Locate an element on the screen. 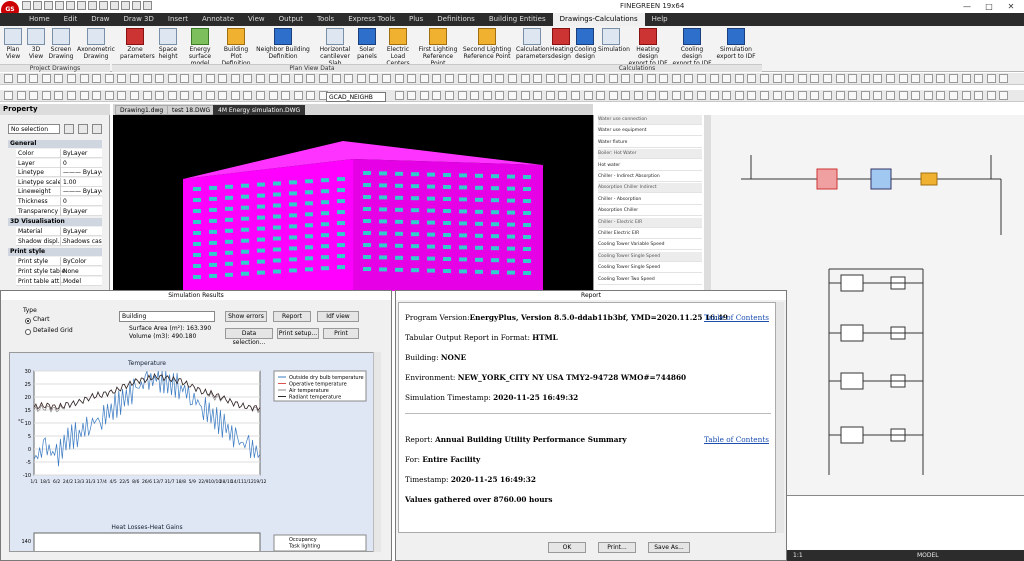 The width and height of the screenshot is (1024, 561). component-item: Chiller - Electric EIR is located at coordinates (650, 222).